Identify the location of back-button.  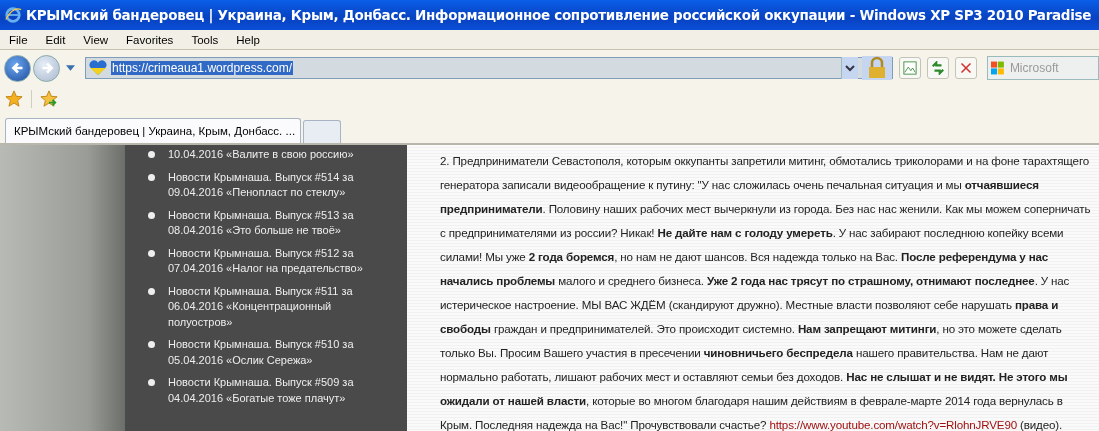
(17, 68).